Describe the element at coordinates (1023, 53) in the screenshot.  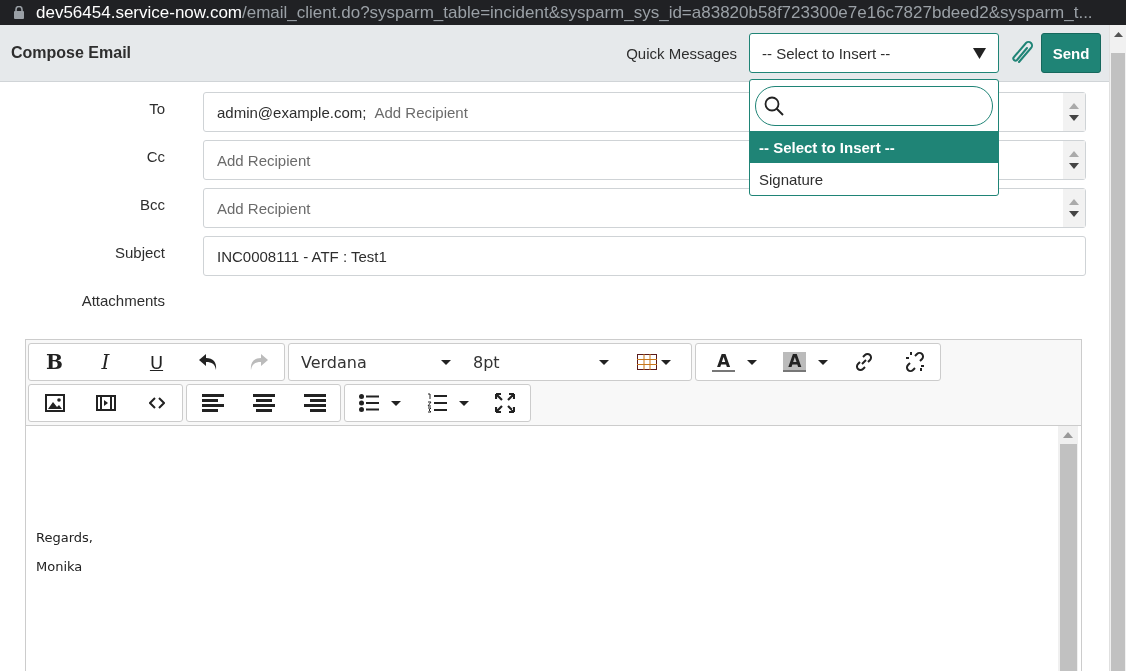
I see `paperclip-icon` at that location.